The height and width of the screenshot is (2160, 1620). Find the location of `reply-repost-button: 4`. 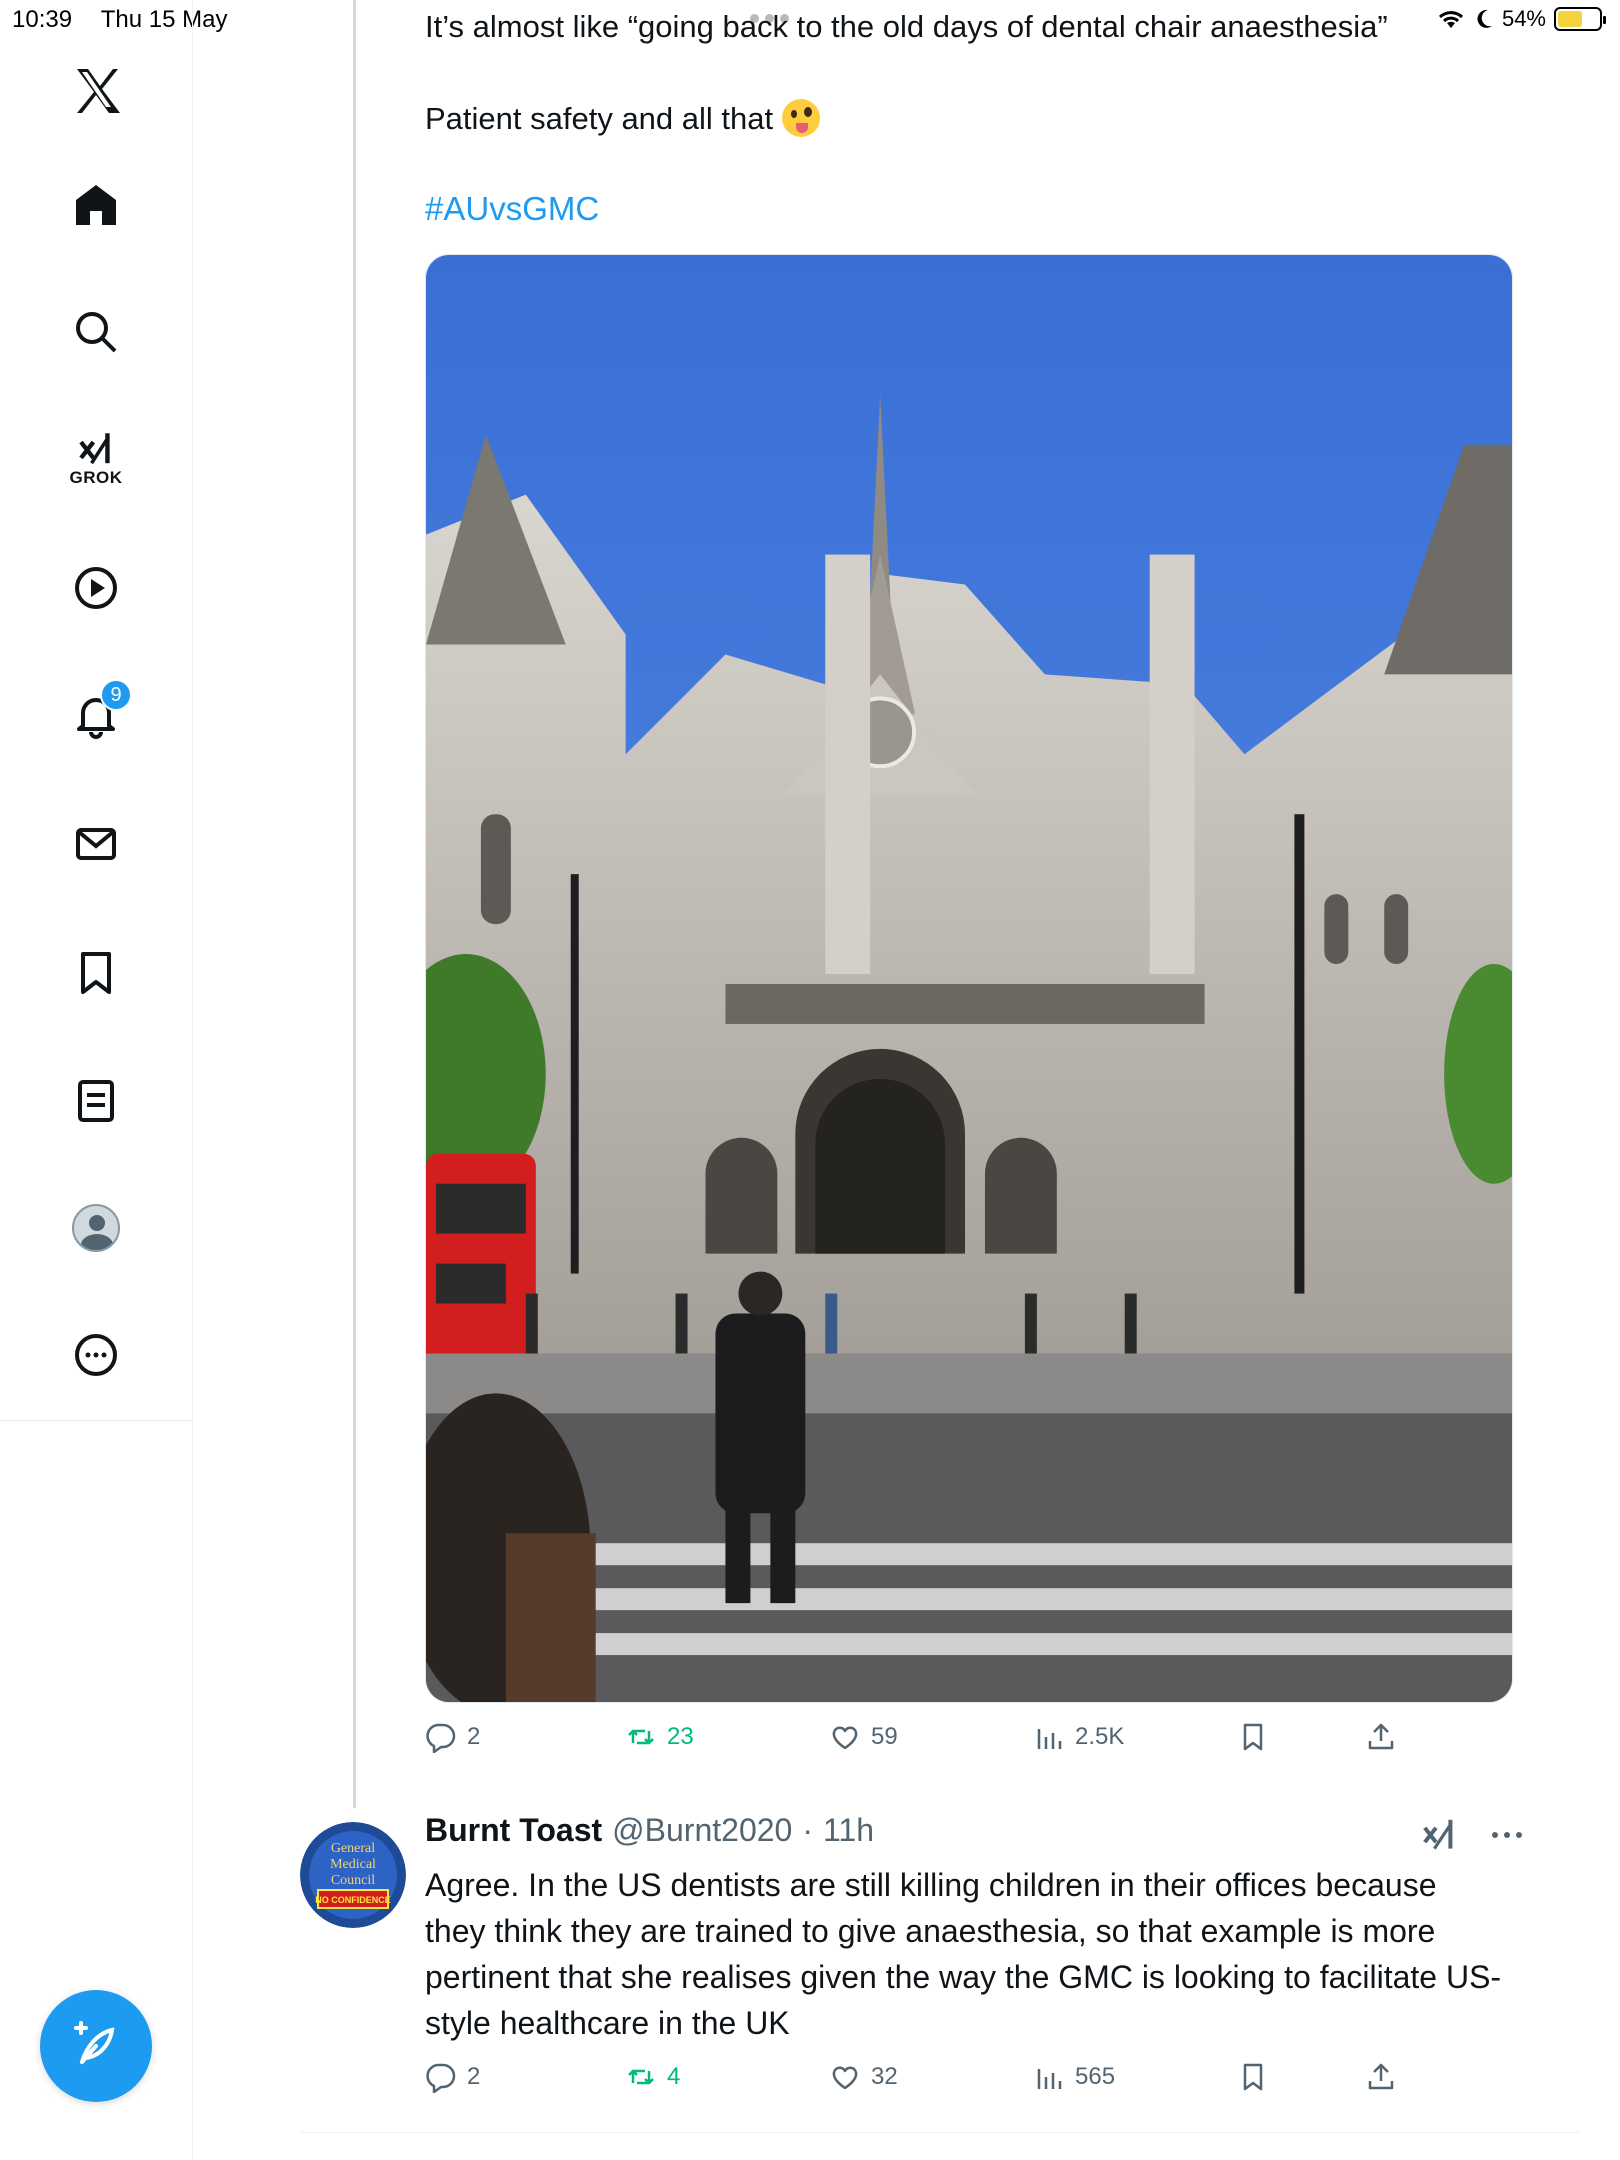

reply-repost-button: 4 is located at coordinates (652, 2077).